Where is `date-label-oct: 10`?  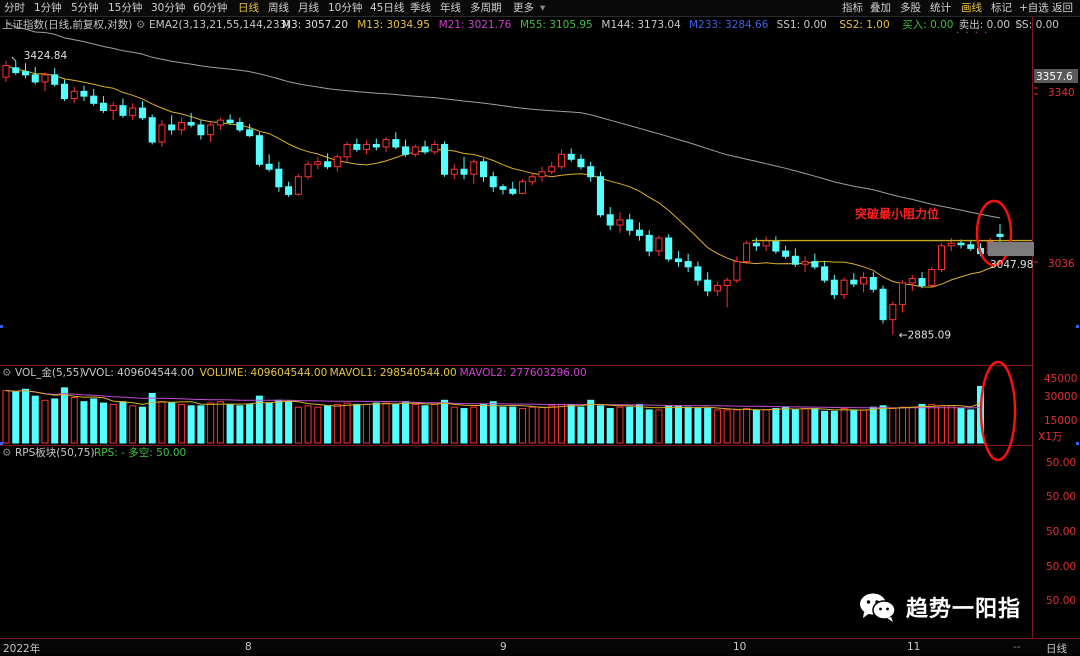
date-label-oct: 10 is located at coordinates (740, 647).